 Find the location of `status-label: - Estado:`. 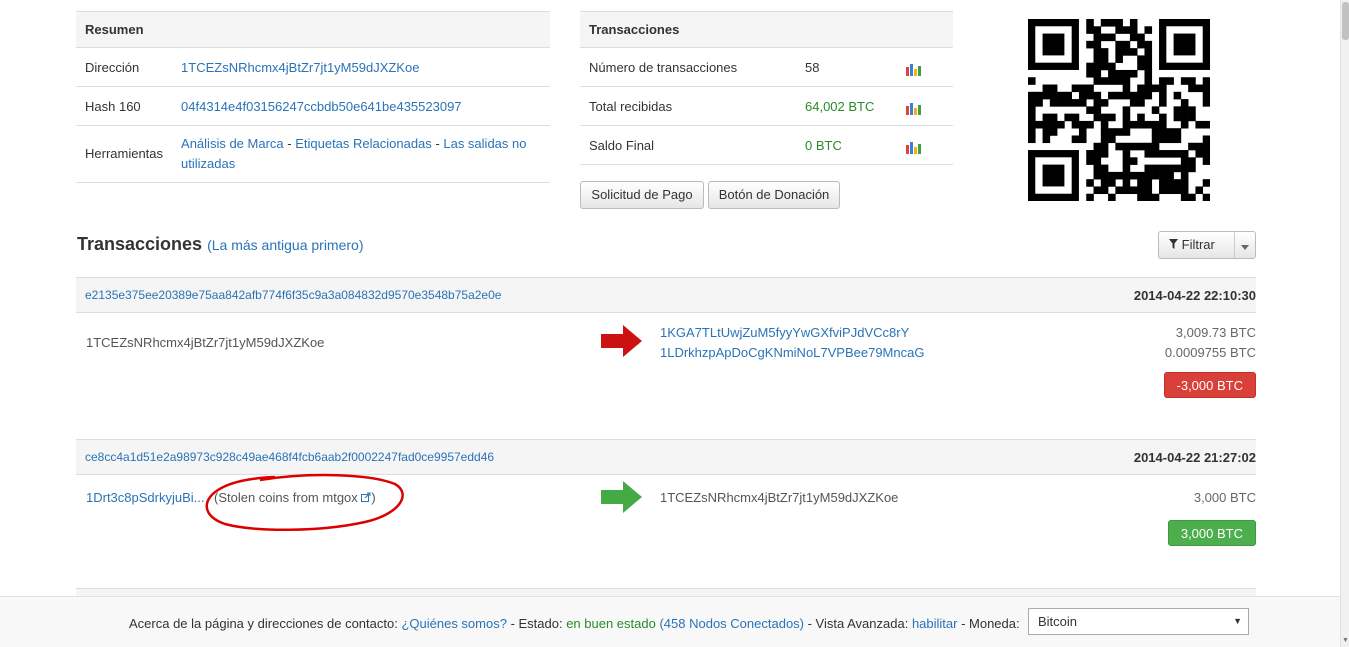

status-label: - Estado: is located at coordinates (536, 623).